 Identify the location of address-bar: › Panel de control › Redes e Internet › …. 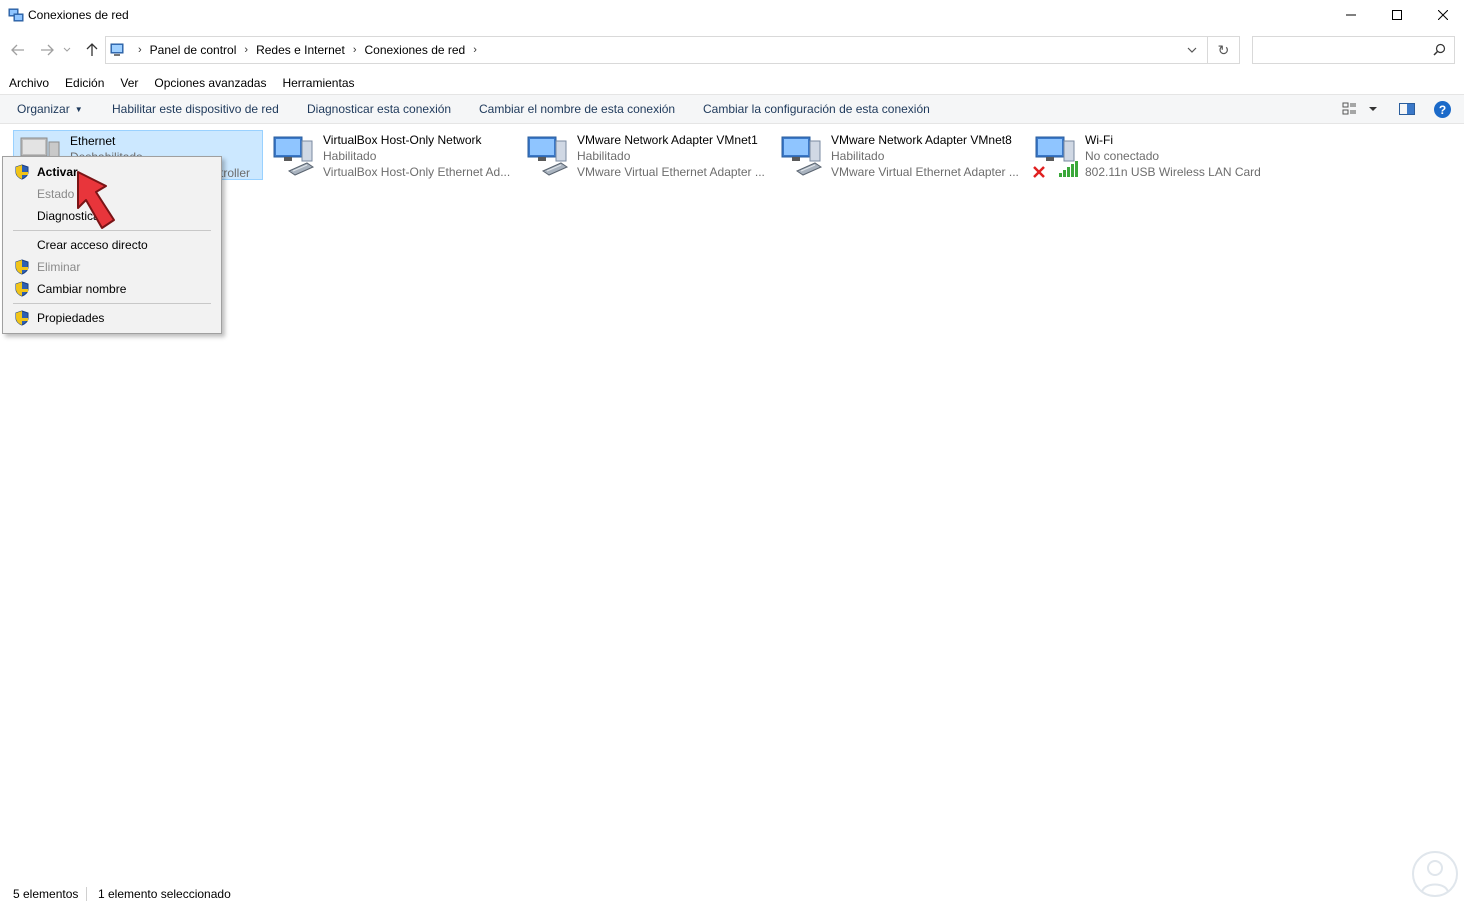
(672, 50).